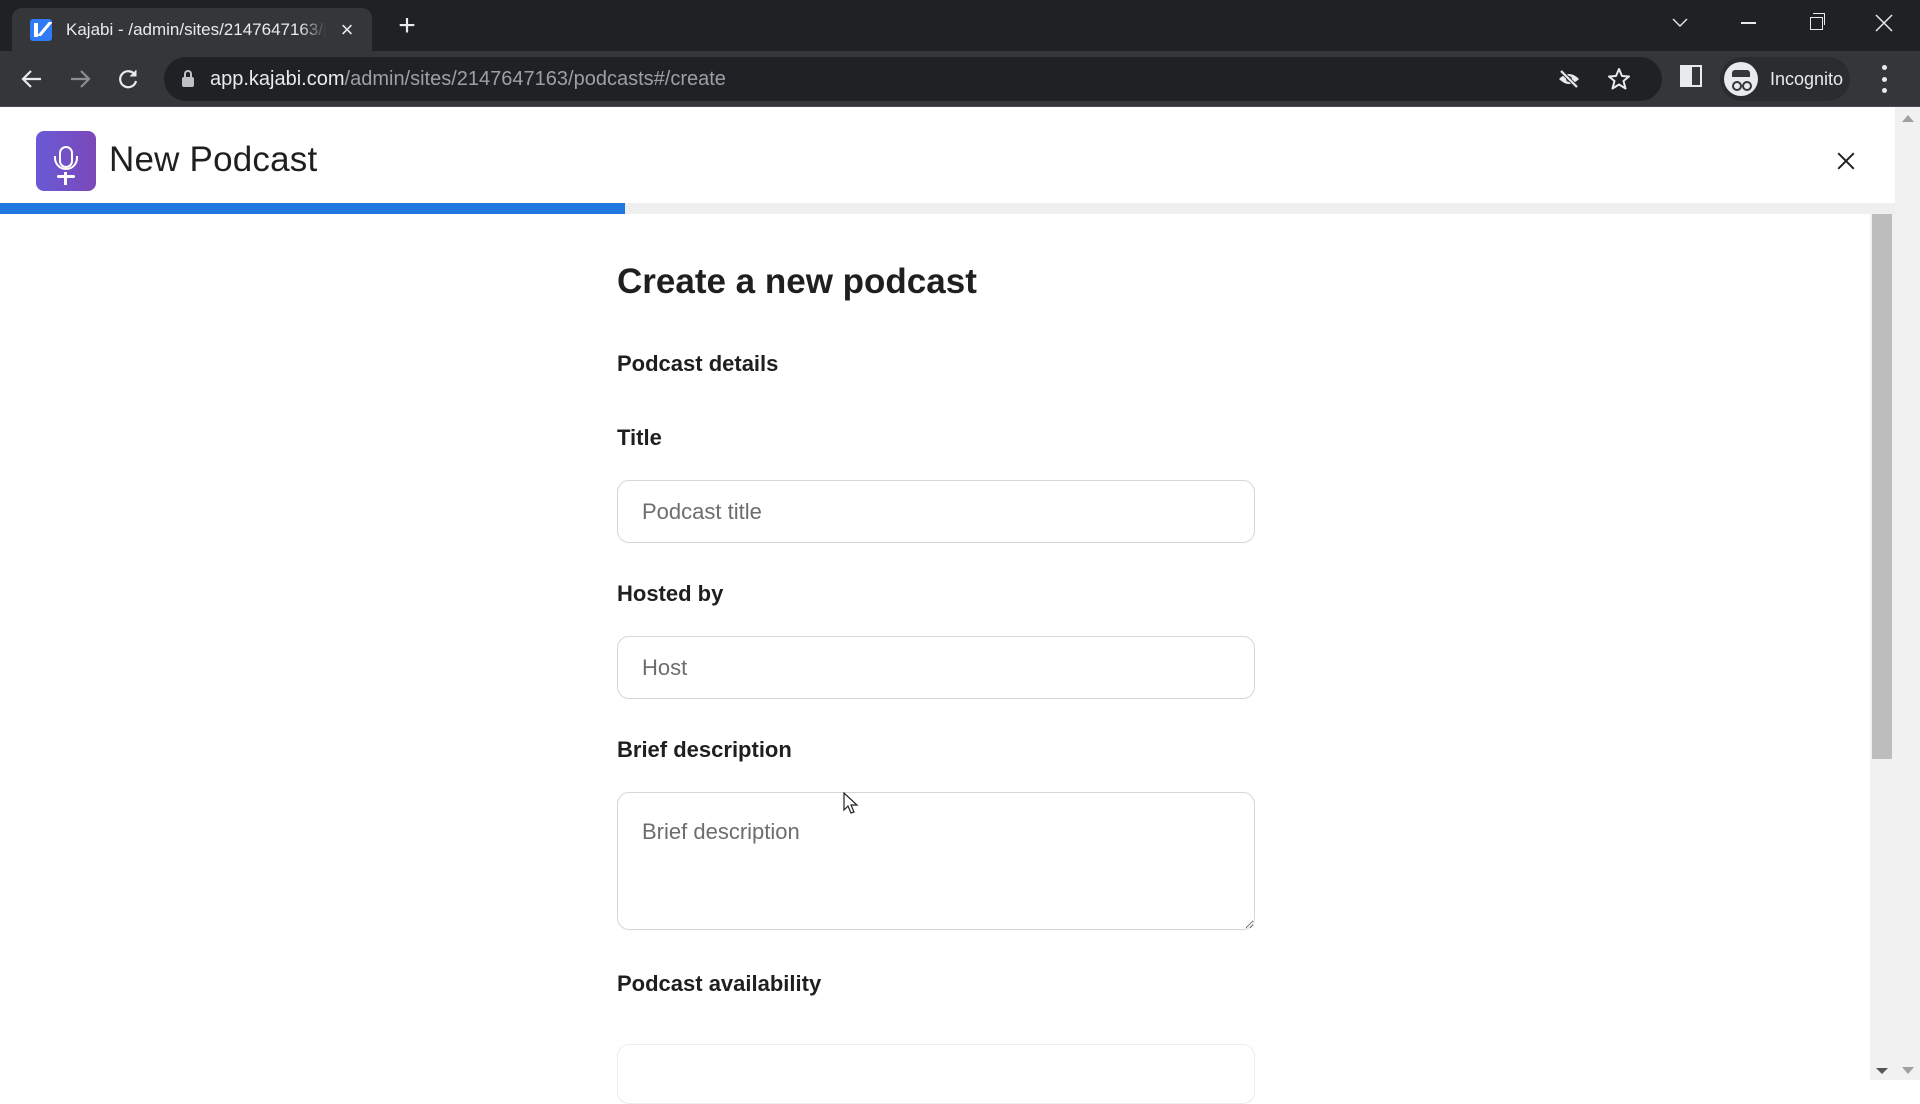 Image resolution: width=1920 pixels, height=1104 pixels. I want to click on arrow-left-icon, so click(31, 79).